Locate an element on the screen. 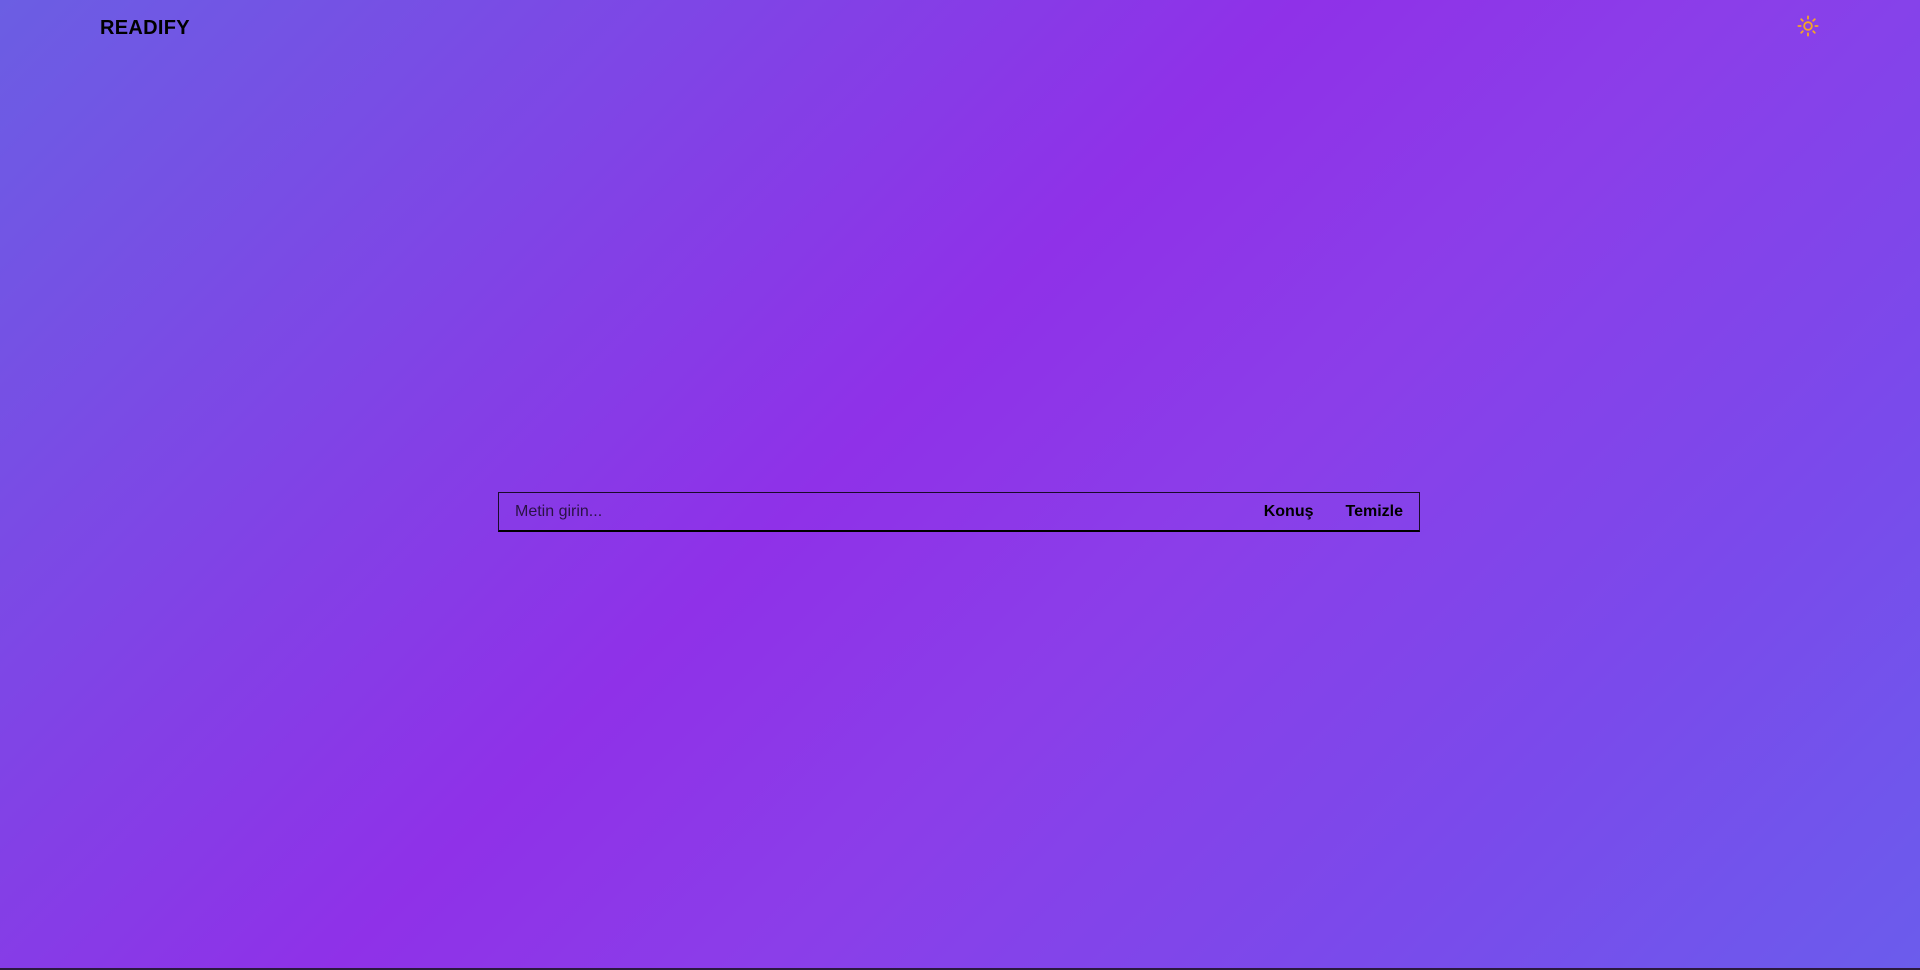 The image size is (1920, 970). text-input is located at coordinates (873, 511).